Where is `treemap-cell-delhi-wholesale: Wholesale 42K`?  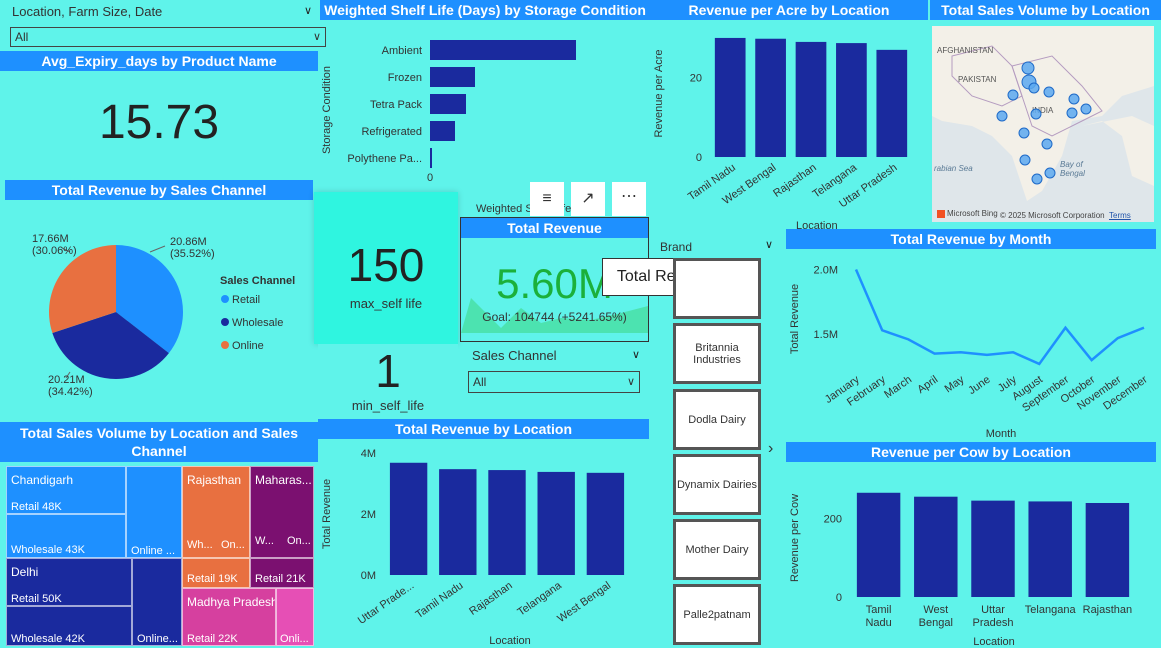 treemap-cell-delhi-wholesale: Wholesale 42K is located at coordinates (69, 626).